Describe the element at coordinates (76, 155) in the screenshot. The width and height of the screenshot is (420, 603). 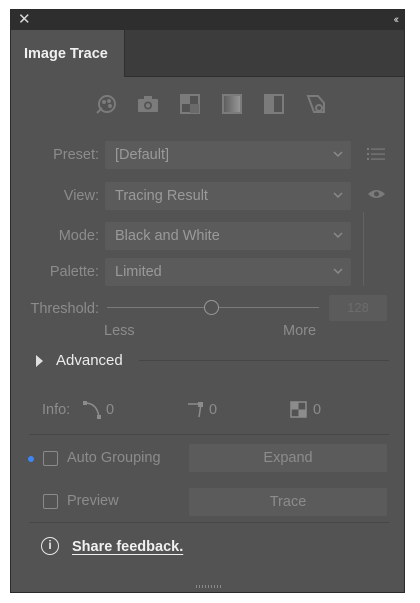
I see `preset-label: Preset:` at that location.